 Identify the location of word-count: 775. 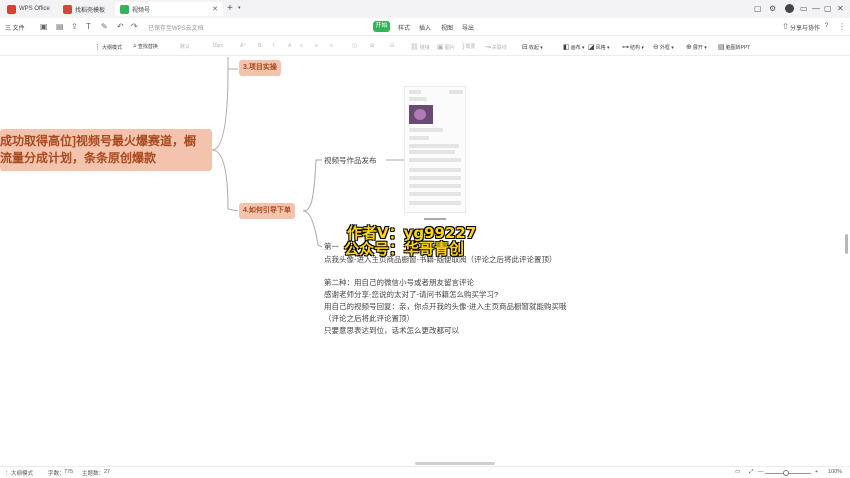
(69, 472).